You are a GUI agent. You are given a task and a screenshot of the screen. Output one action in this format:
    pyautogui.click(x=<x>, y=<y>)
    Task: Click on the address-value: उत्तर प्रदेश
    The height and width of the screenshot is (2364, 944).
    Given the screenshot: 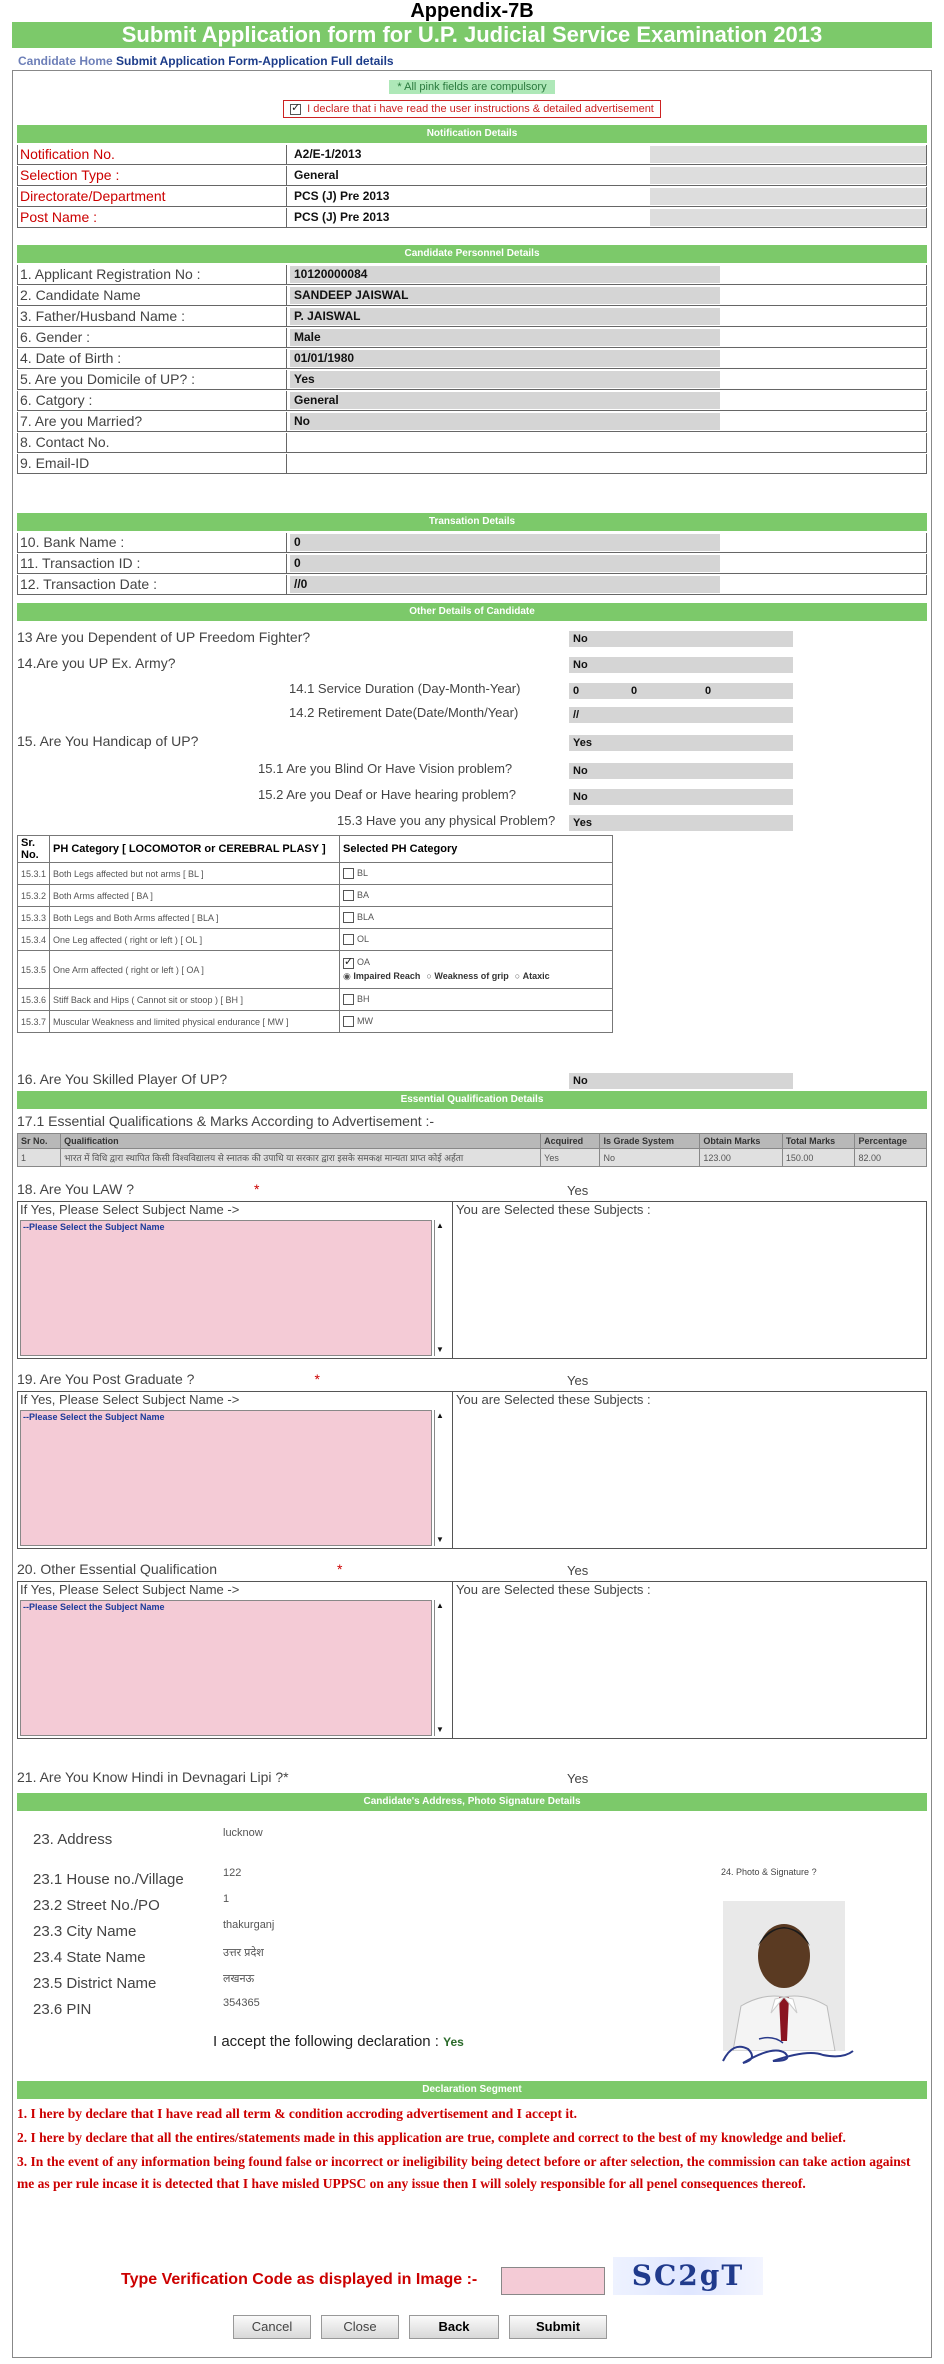 What is the action you would take?
    pyautogui.click(x=243, y=1953)
    